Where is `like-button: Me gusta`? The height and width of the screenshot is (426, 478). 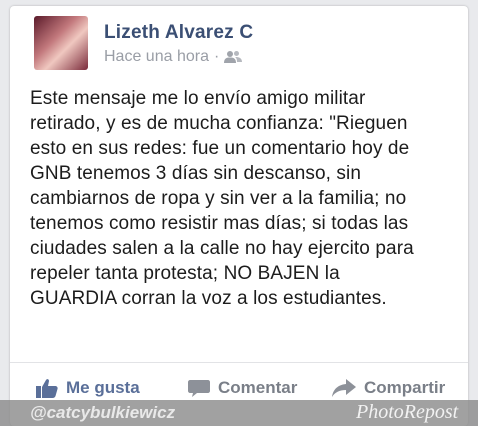
like-button: Me gusta is located at coordinates (88, 388).